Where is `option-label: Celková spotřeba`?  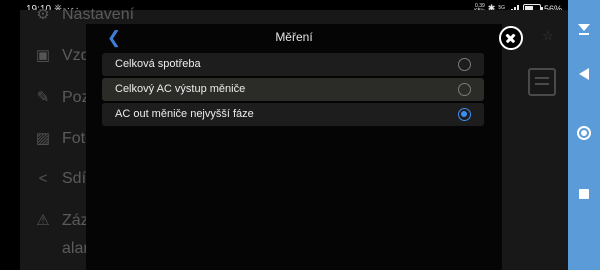 option-label: Celková spotřeba is located at coordinates (158, 64).